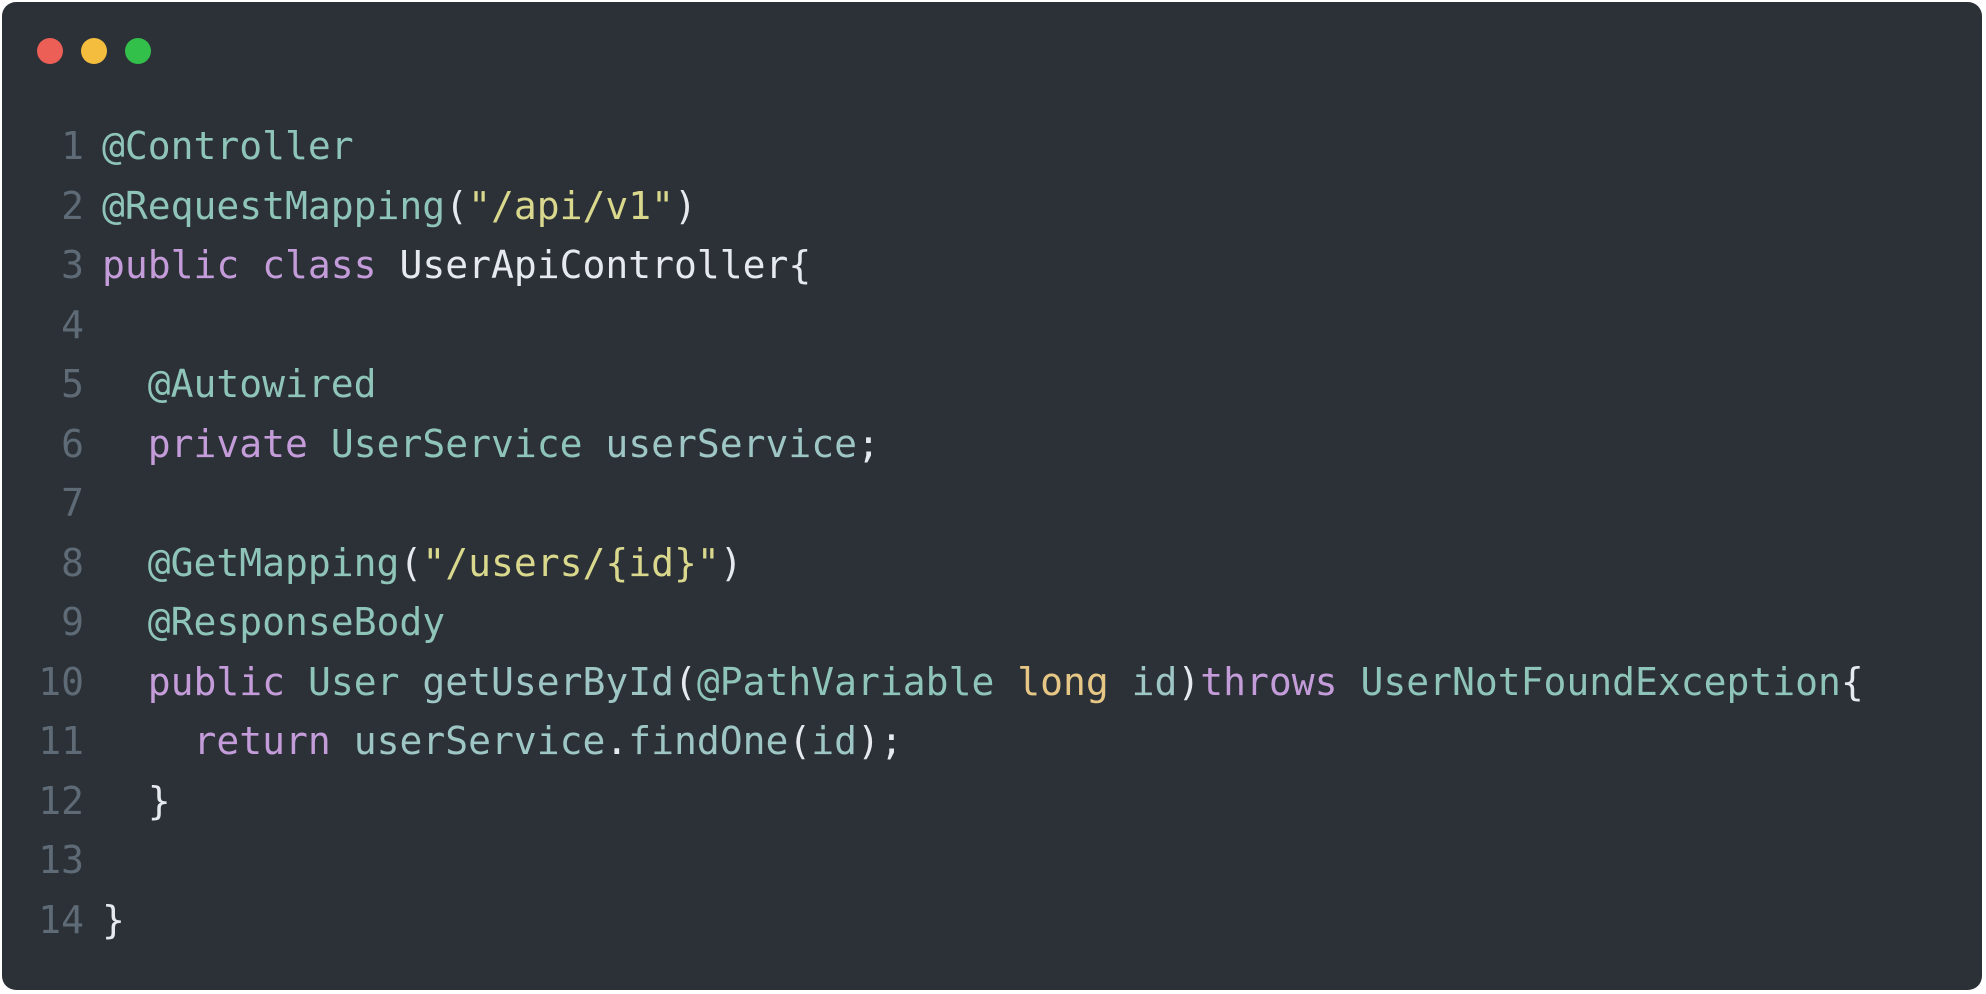  Describe the element at coordinates (571, 205) in the screenshot. I see `code-token-string: "/api/v1"` at that location.